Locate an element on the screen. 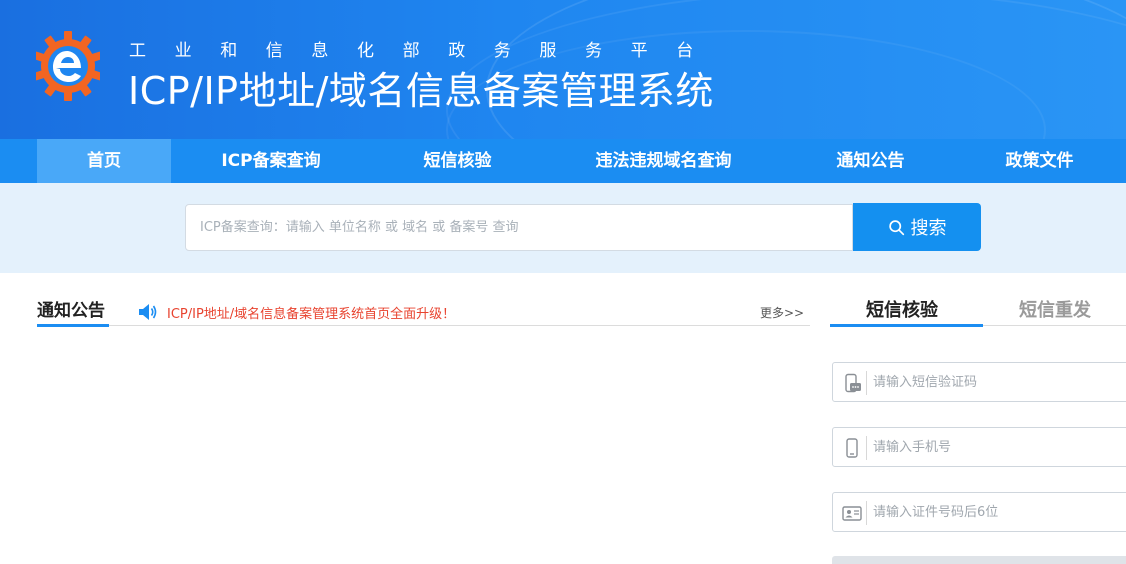  nav-item-illegal-domain-query: 违法违规域名查询 is located at coordinates (663, 161).